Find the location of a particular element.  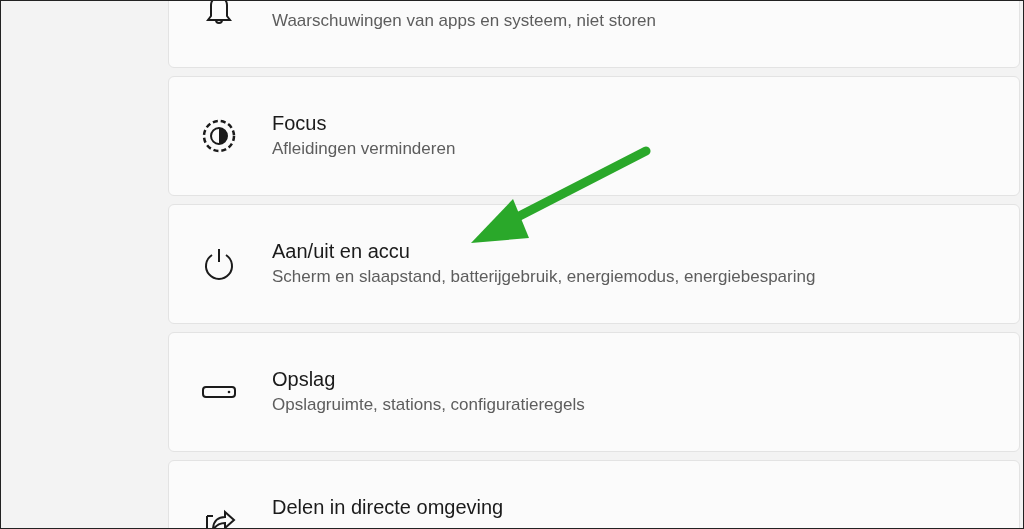

item-title: Focus is located at coordinates (300, 123).